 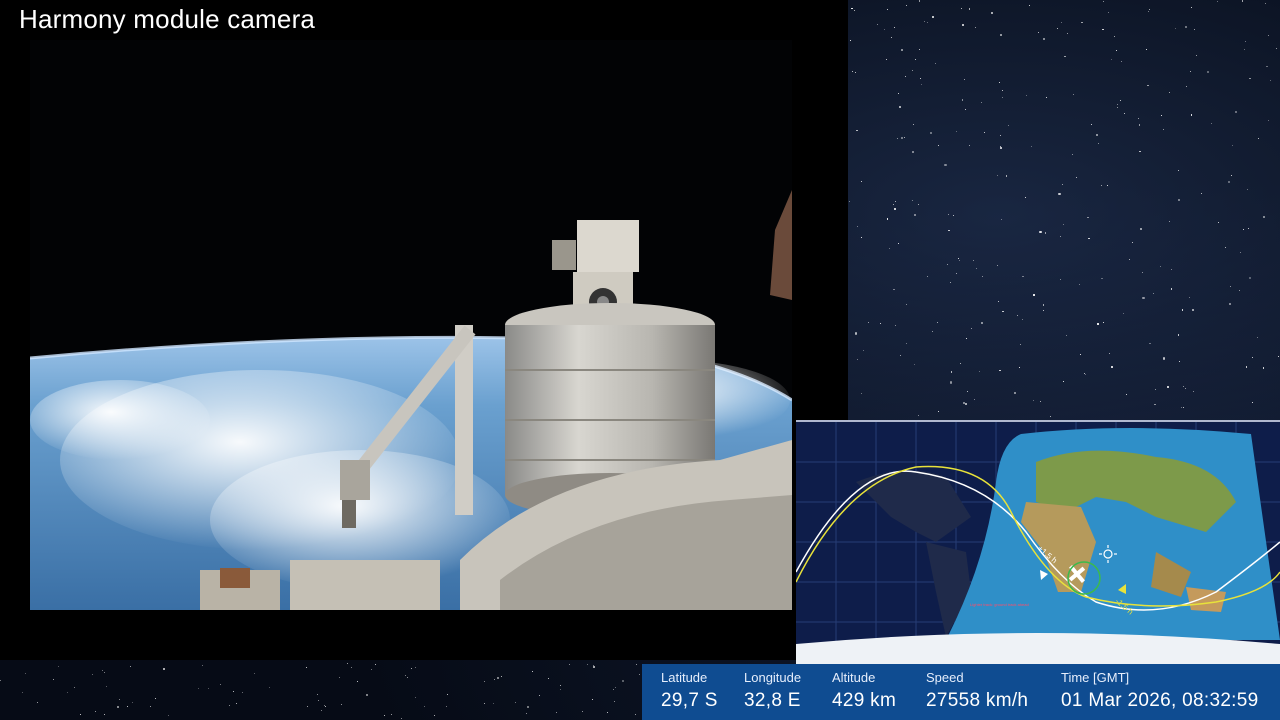 I want to click on latitude-label: Latitude, so click(x=684, y=677).